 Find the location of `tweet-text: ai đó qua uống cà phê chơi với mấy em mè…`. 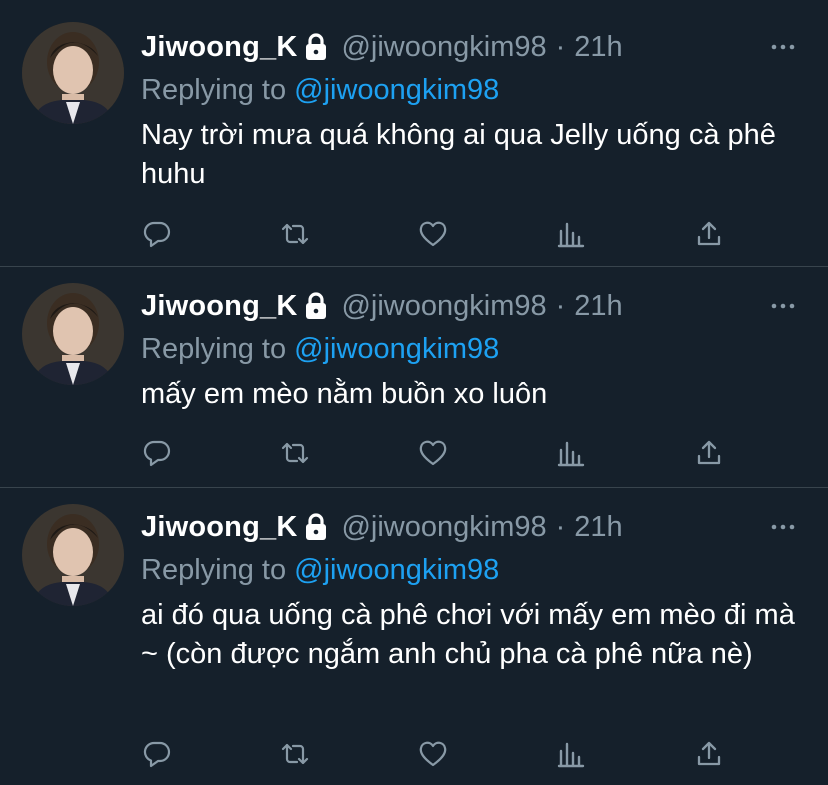

tweet-text: ai đó qua uống cà phê chơi với mấy em mè… is located at coordinates (472, 634).